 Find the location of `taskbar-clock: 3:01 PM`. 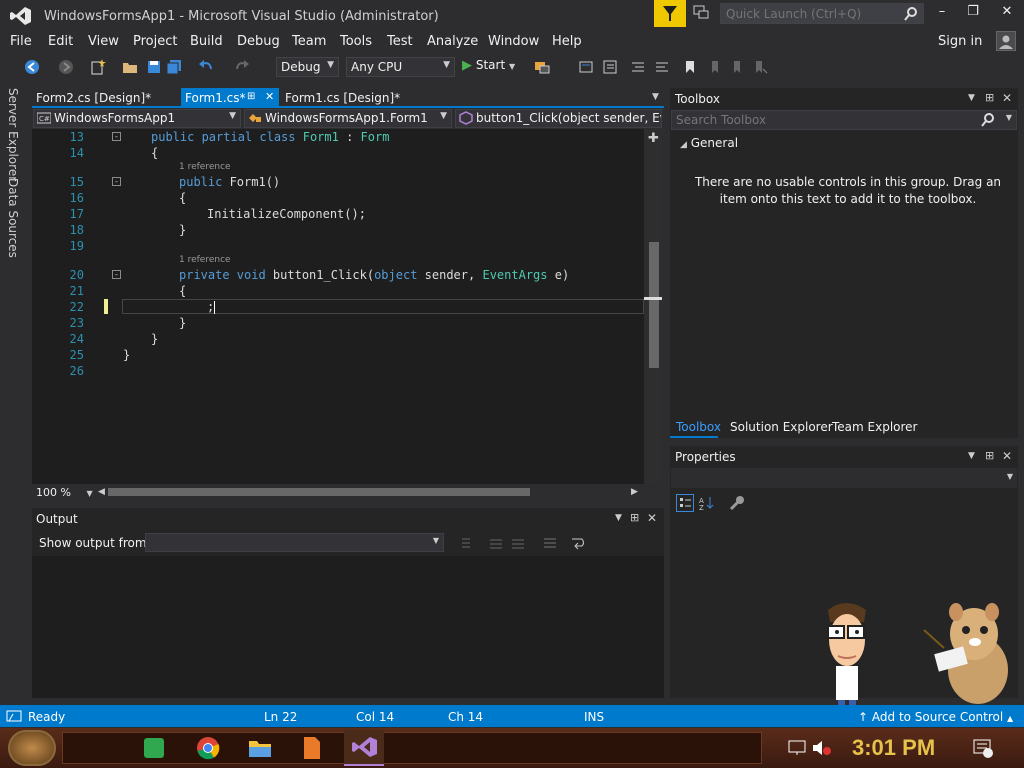

taskbar-clock: 3:01 PM is located at coordinates (893, 748).